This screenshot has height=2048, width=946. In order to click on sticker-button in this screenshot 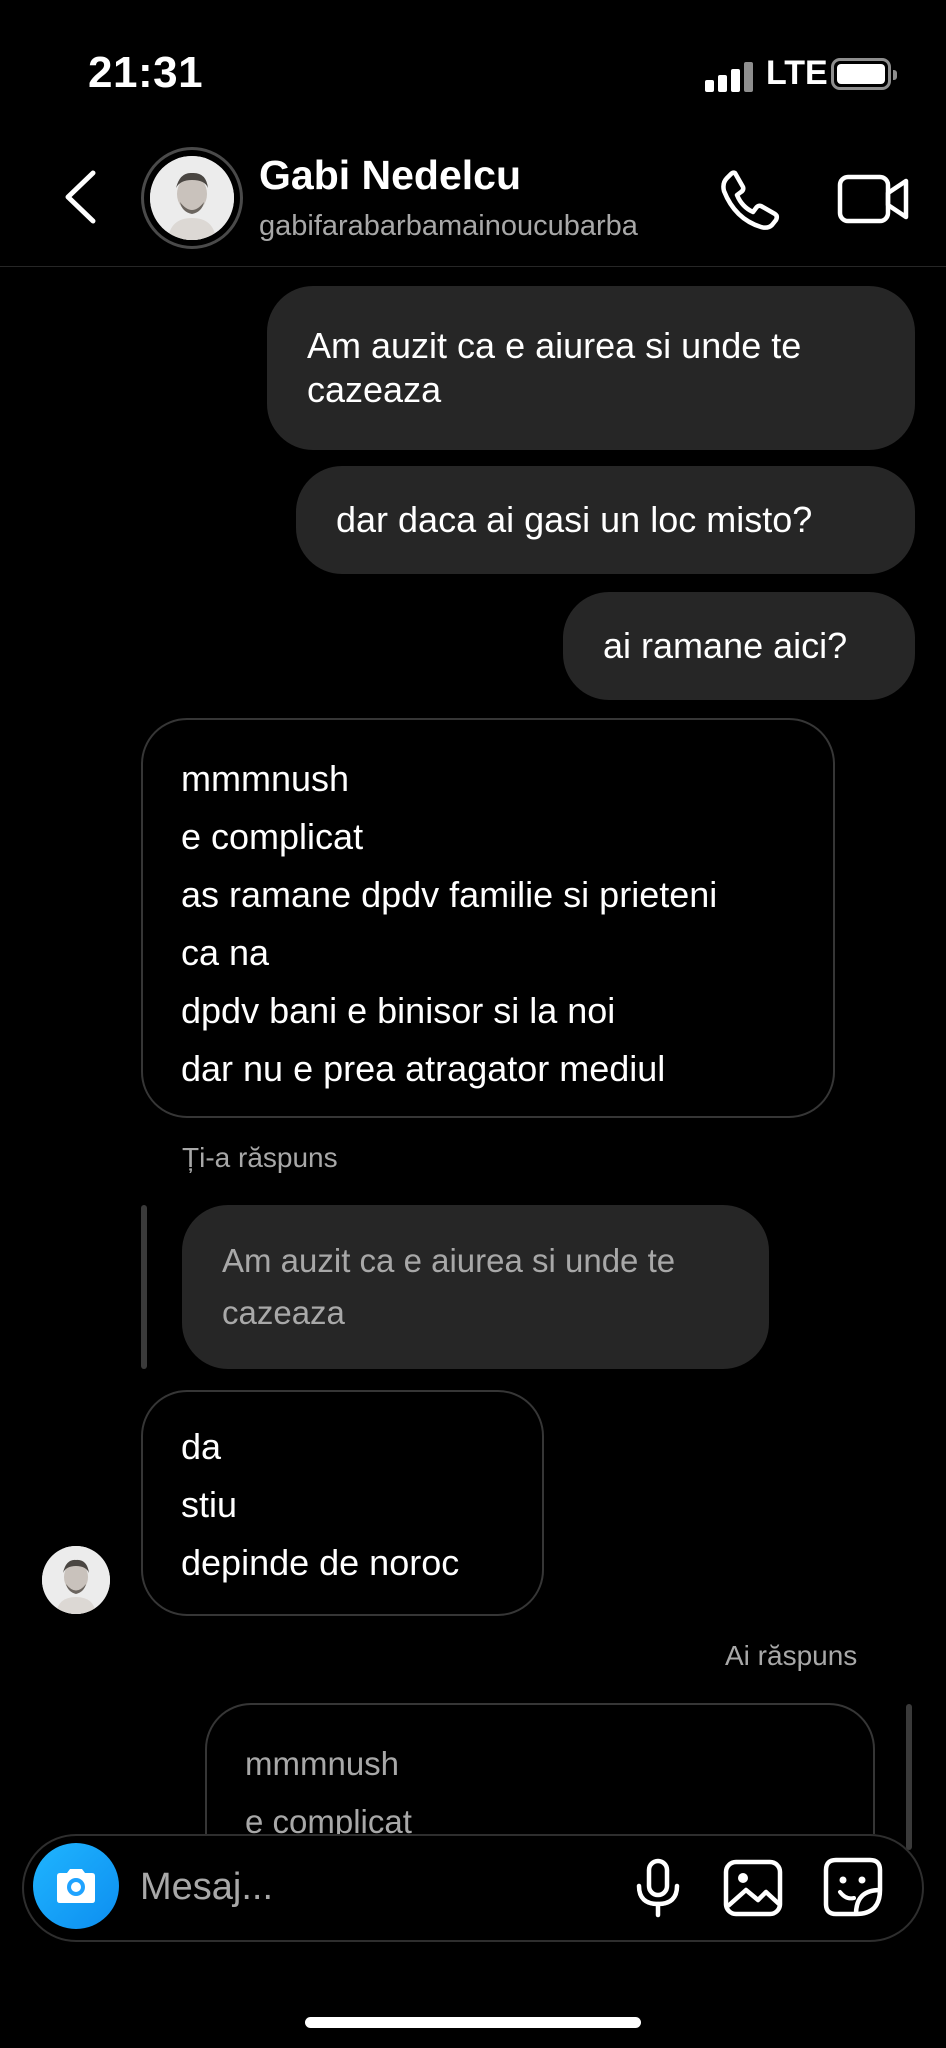, I will do `click(853, 1887)`.